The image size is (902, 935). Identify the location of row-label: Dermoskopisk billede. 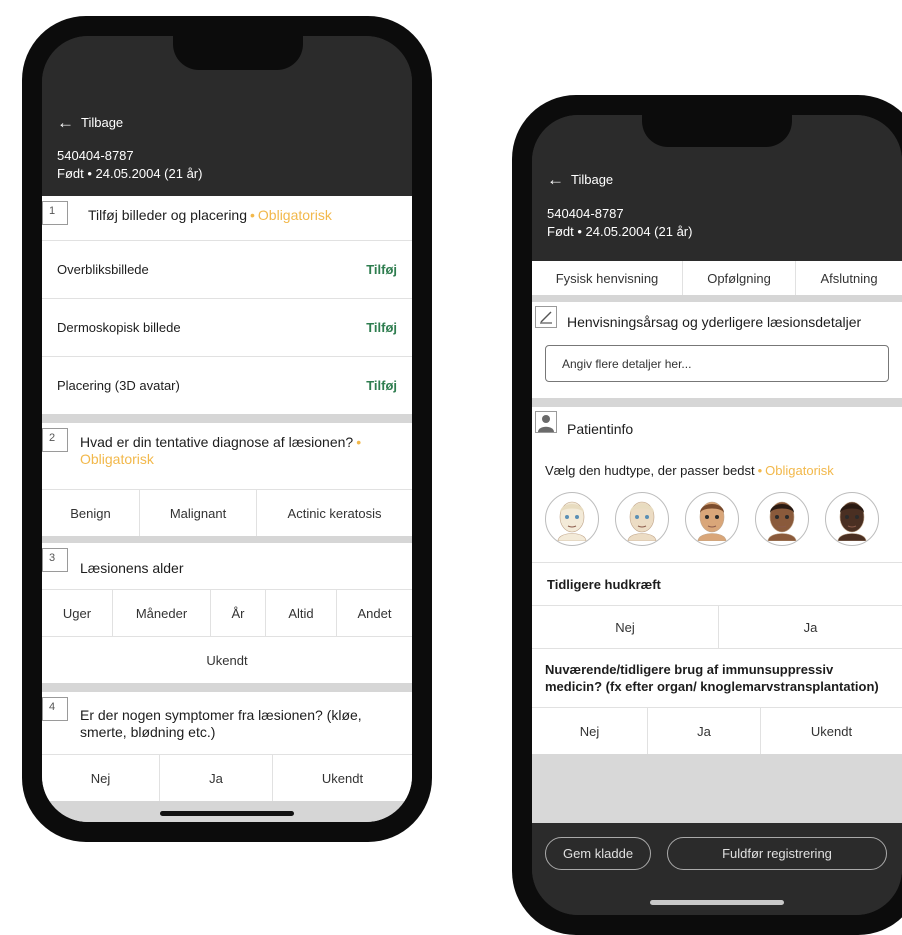
(119, 327).